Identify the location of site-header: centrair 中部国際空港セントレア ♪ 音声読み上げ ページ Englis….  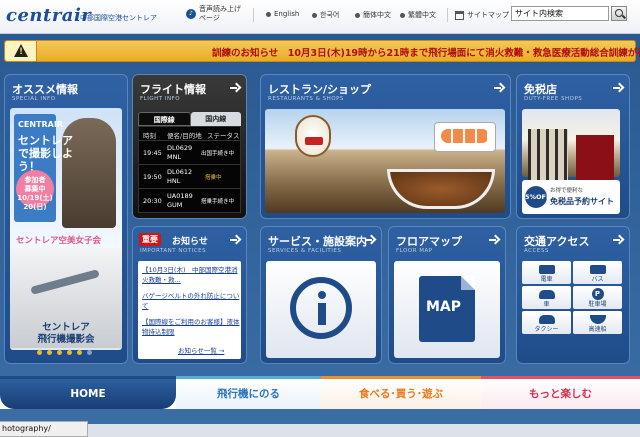
(320, 17).